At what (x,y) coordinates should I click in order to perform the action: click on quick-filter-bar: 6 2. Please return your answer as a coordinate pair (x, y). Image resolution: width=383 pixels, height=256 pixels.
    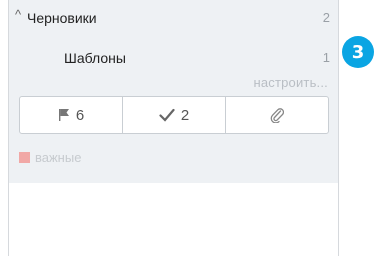
    Looking at the image, I should click on (174, 115).